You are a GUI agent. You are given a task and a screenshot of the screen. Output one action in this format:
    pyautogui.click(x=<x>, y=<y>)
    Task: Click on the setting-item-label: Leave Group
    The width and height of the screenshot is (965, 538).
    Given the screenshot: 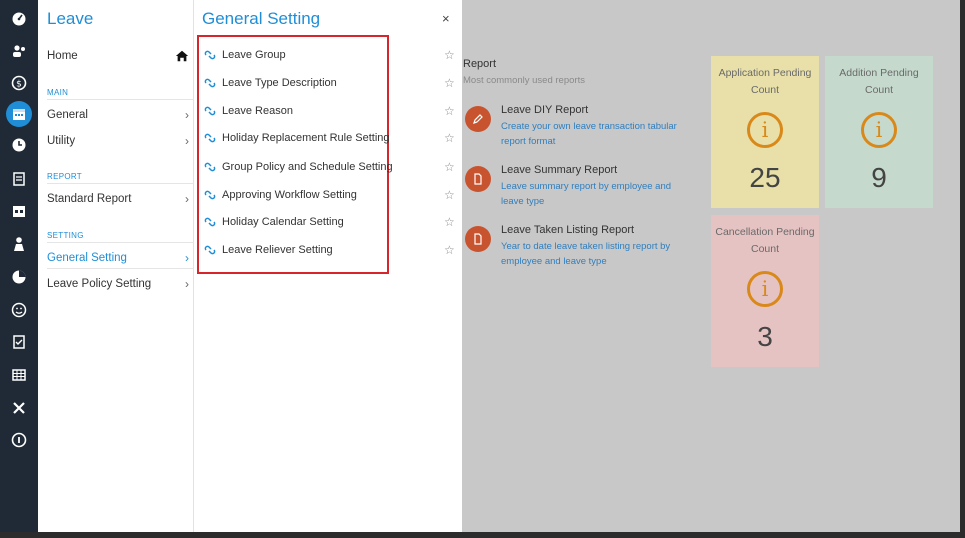 What is the action you would take?
    pyautogui.click(x=254, y=55)
    